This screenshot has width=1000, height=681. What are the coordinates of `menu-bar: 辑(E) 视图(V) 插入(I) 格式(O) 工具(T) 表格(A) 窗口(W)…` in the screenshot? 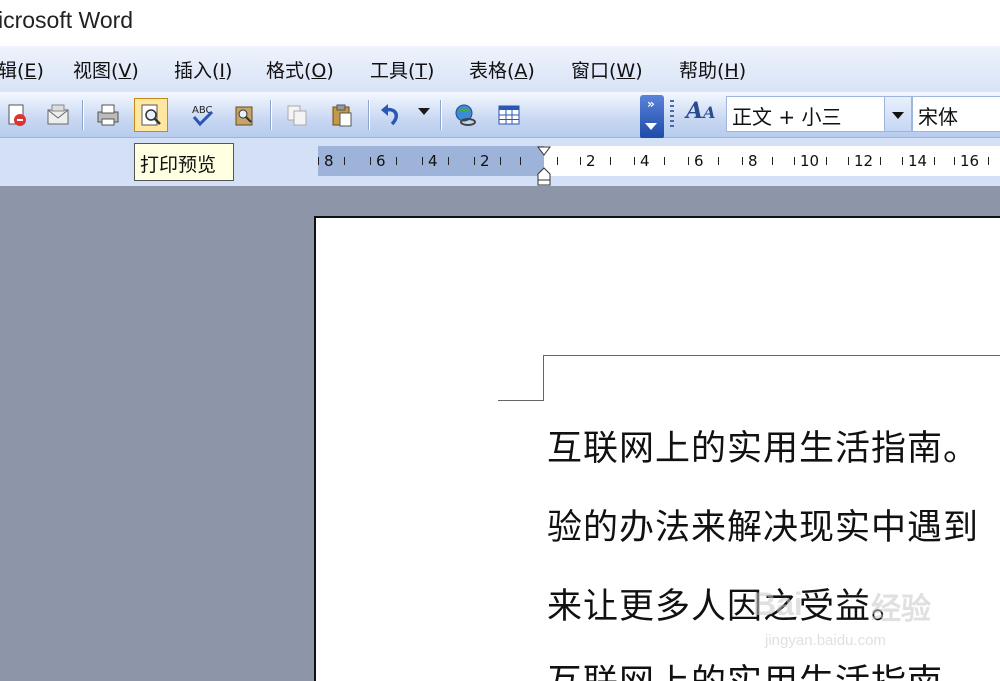 It's located at (500, 69).